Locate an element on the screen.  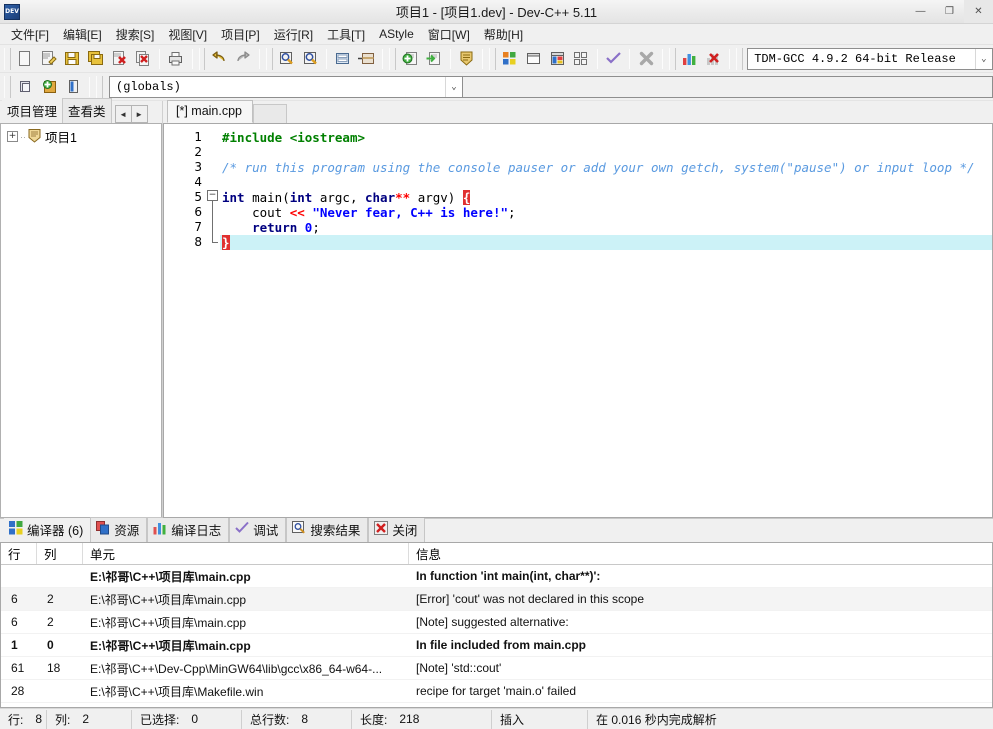
tab-compiler: 编译器 (6) is located at coordinates (47, 530).